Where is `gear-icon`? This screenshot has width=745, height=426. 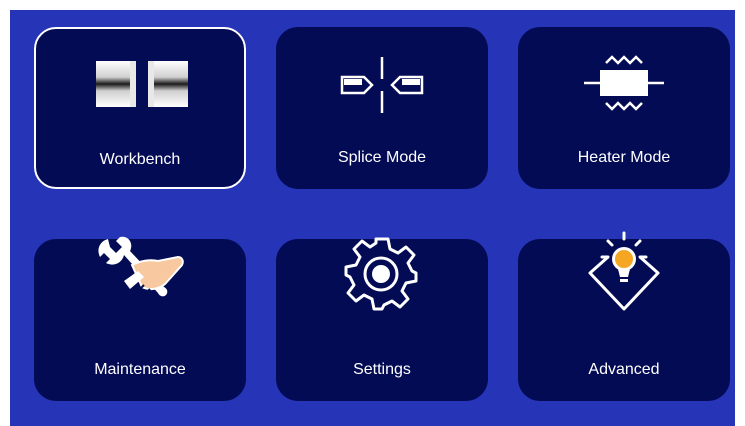 gear-icon is located at coordinates (381, 274).